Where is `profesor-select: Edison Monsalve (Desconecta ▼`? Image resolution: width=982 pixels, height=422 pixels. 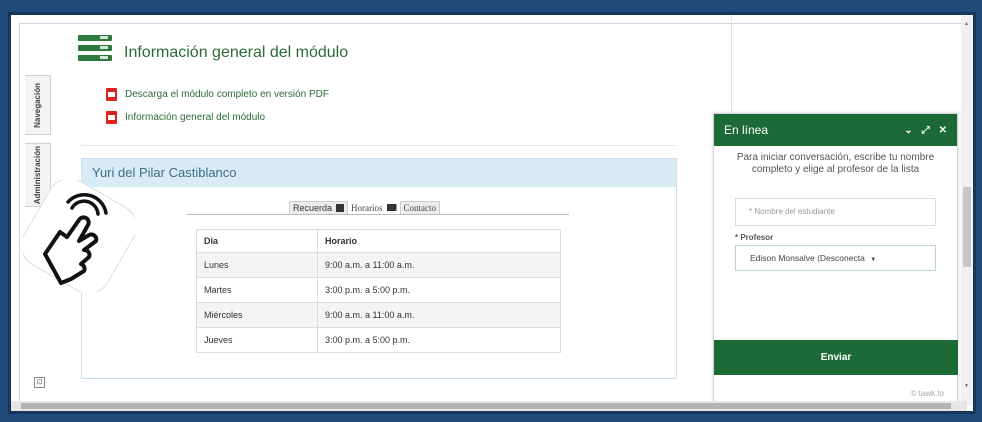 profesor-select: Edison Monsalve (Desconecta ▼ is located at coordinates (835, 258).